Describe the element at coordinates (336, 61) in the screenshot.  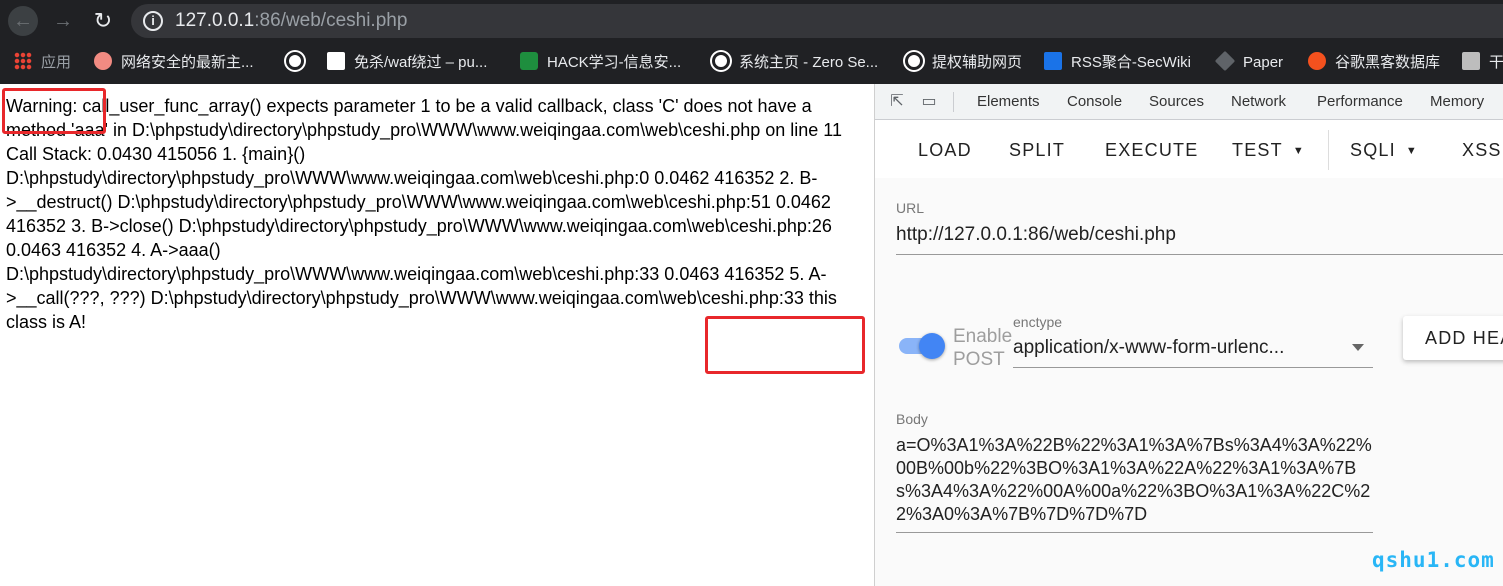
I see `site-favicon` at that location.